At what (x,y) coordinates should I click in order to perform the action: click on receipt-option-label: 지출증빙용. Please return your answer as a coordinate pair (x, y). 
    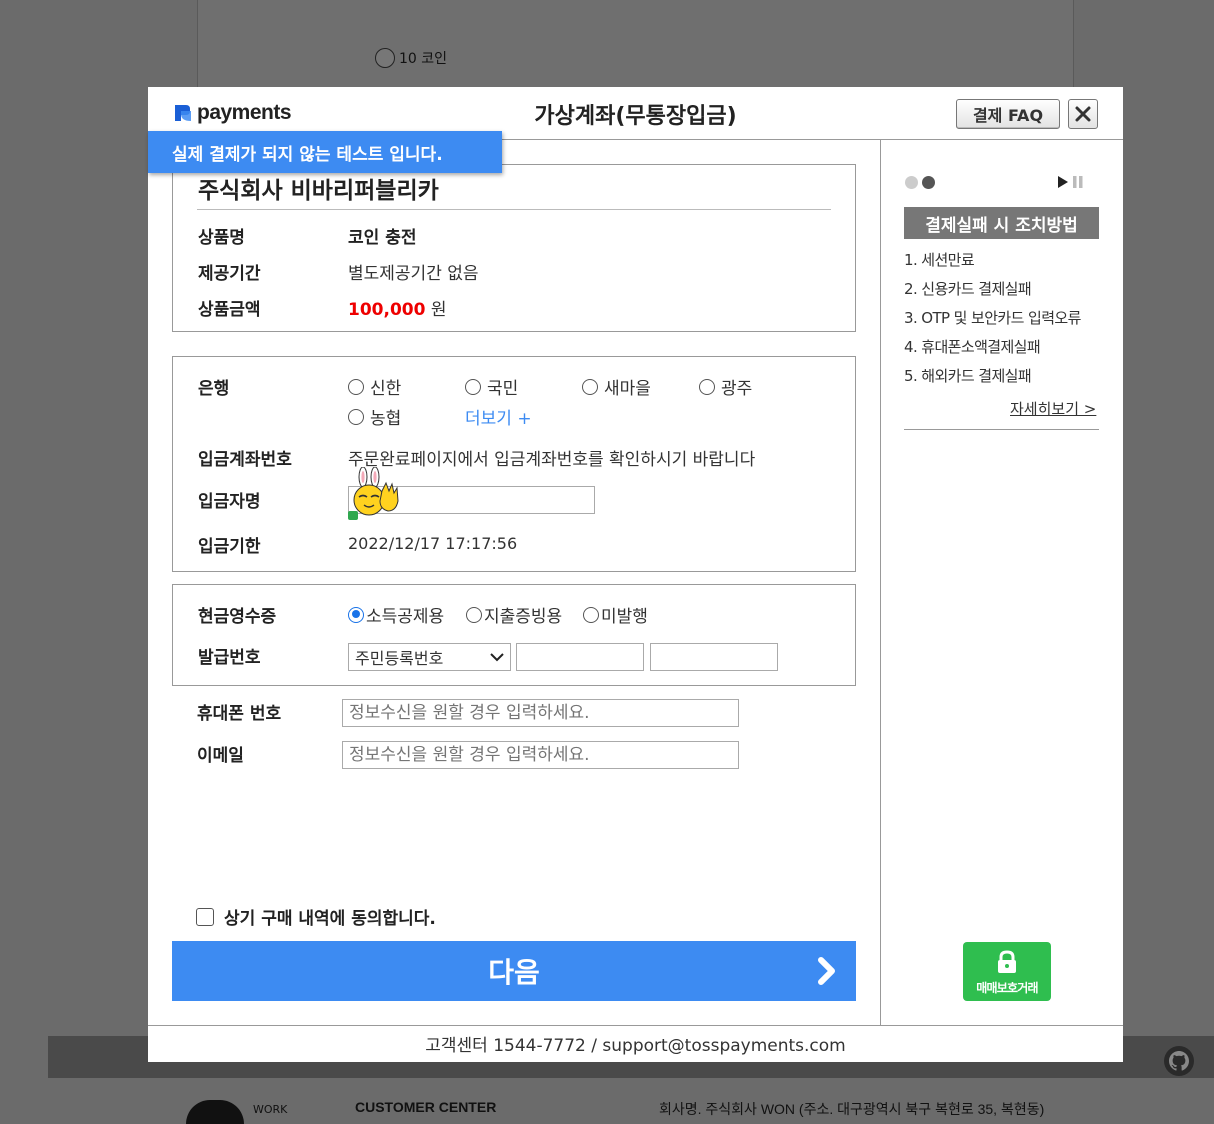
    Looking at the image, I should click on (523, 617).